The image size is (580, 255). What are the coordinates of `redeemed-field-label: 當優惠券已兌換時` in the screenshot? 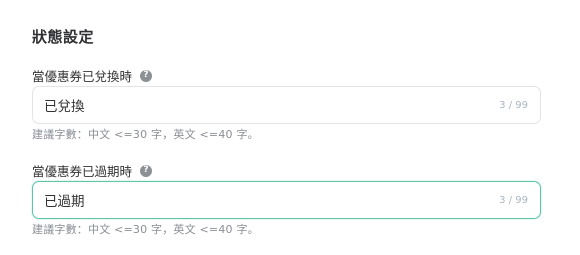 It's located at (82, 76).